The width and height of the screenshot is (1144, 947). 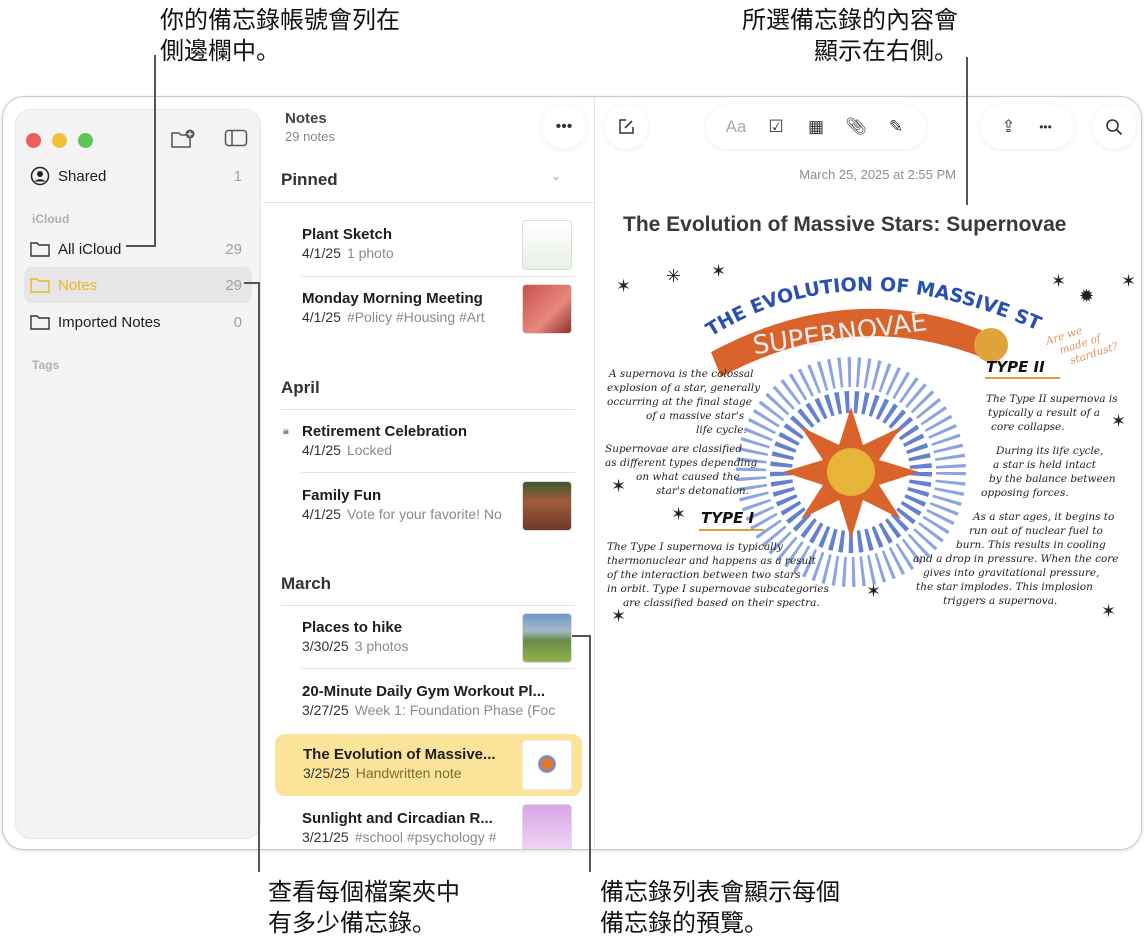 What do you see at coordinates (1027, 127) in the screenshot?
I see `action-toolbar: ⇪ •••` at bounding box center [1027, 127].